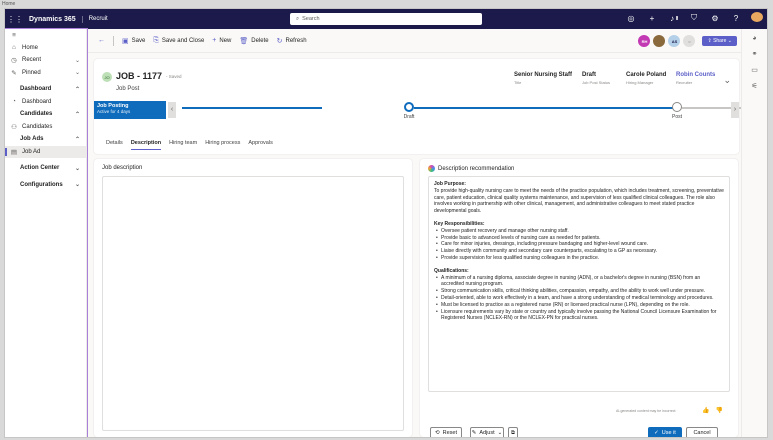 This screenshot has height=440, width=773. What do you see at coordinates (45, 48) in the screenshot?
I see `sidebar-item-home: ⌂ Home` at bounding box center [45, 48].